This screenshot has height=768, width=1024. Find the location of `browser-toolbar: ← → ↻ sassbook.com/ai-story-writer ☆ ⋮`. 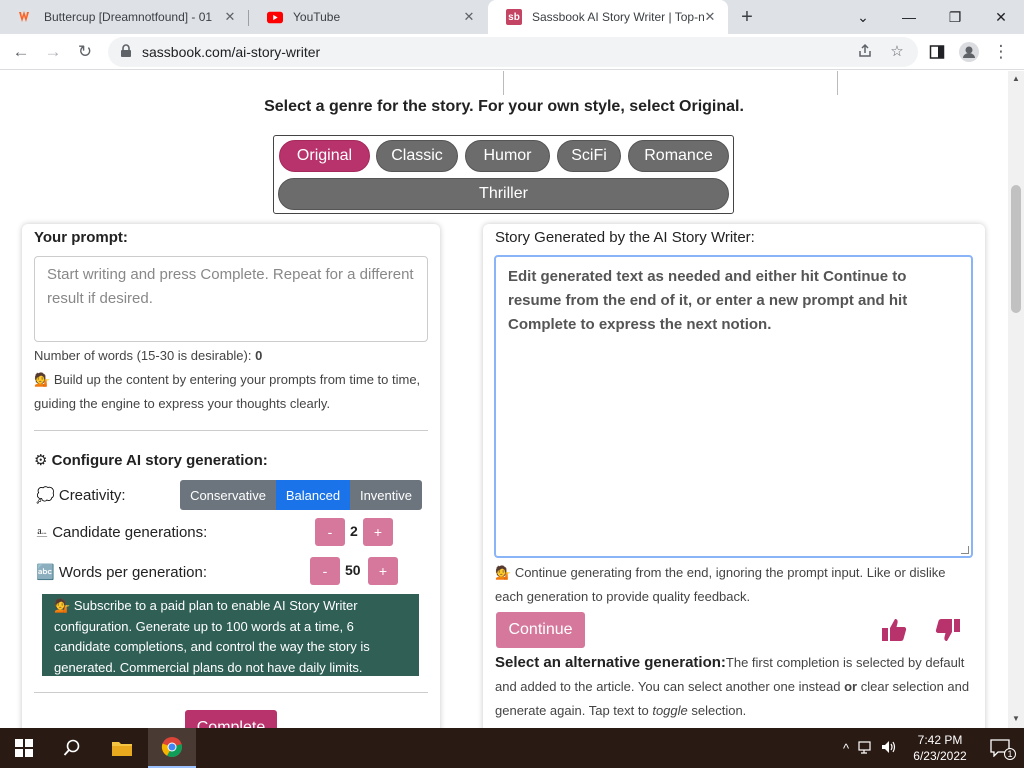

browser-toolbar: ← → ↻ sassbook.com/ai-story-writer ☆ ⋮ is located at coordinates (512, 52).